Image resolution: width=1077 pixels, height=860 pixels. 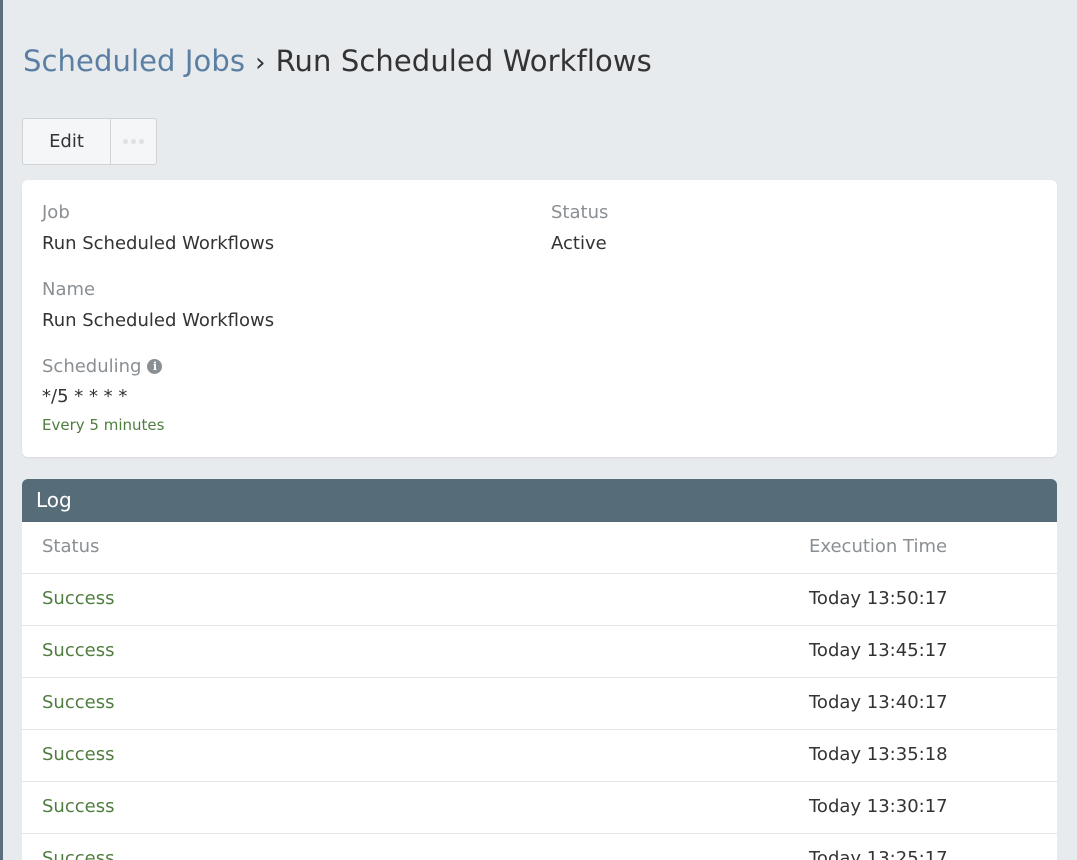 What do you see at coordinates (155, 366) in the screenshot?
I see `info-icon: i` at bounding box center [155, 366].